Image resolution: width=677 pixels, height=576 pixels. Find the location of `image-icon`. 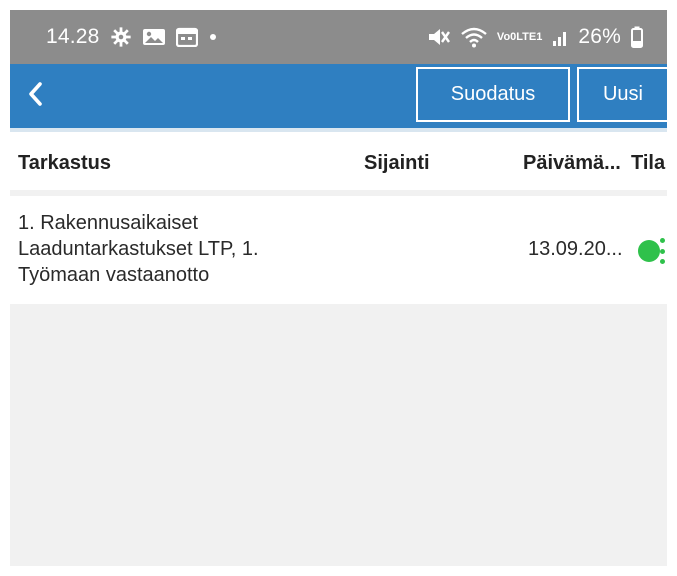

image-icon is located at coordinates (154, 37).